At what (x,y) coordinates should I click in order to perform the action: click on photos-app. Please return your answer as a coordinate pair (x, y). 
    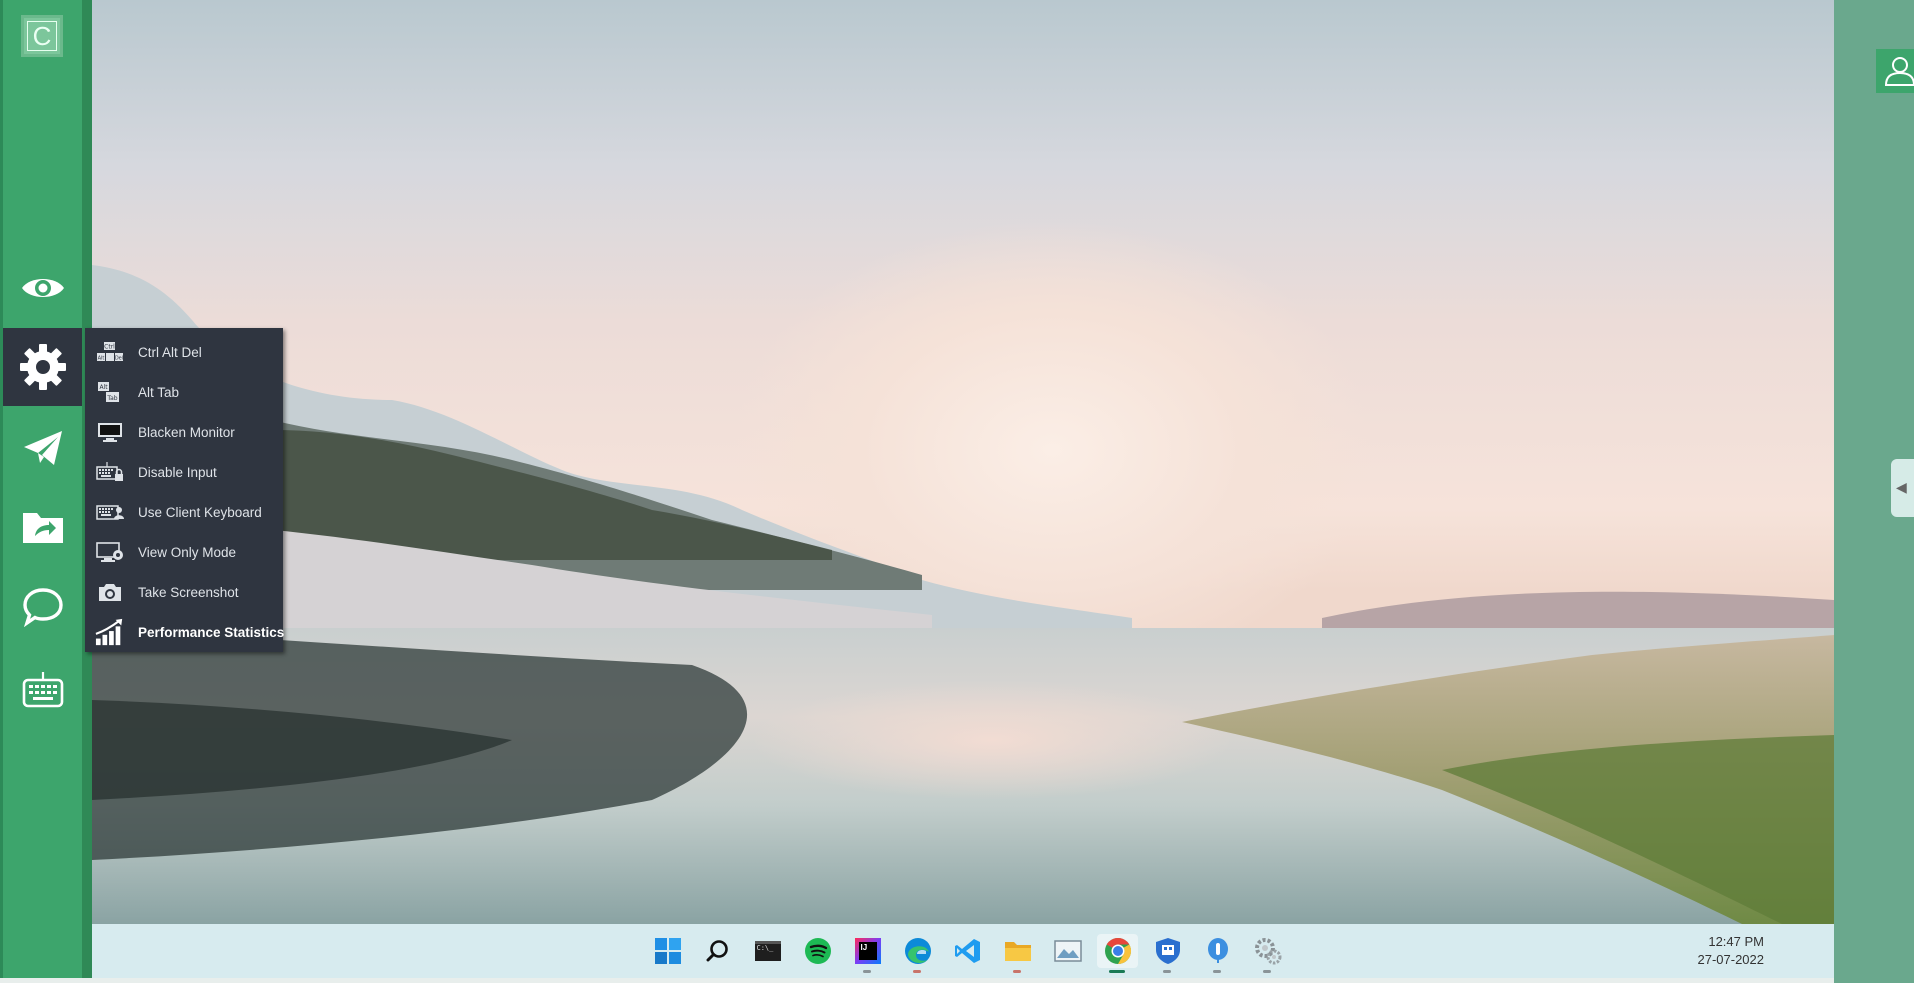
    Looking at the image, I should click on (1067, 951).